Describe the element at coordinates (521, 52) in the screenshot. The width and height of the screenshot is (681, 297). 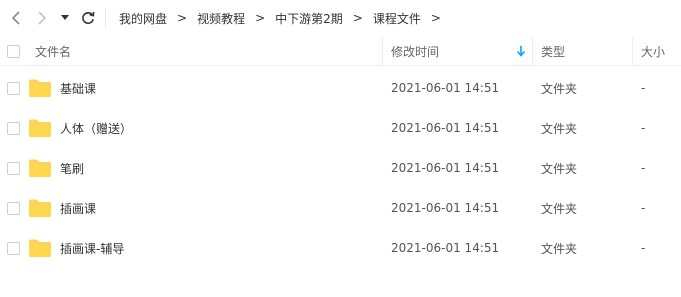
I see `sort-descending-icon` at that location.